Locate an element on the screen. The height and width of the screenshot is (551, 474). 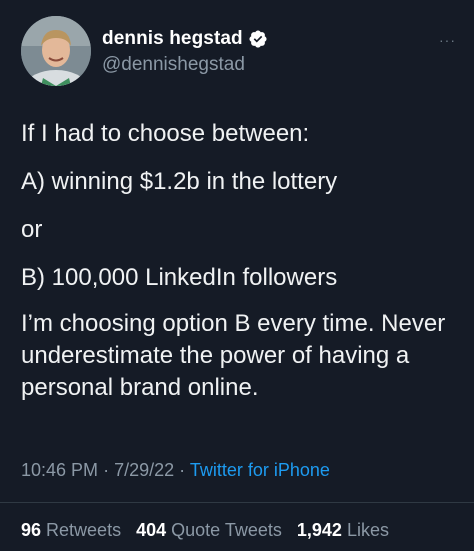
tweet-source-link: Twitter for iPhone is located at coordinates (260, 470).